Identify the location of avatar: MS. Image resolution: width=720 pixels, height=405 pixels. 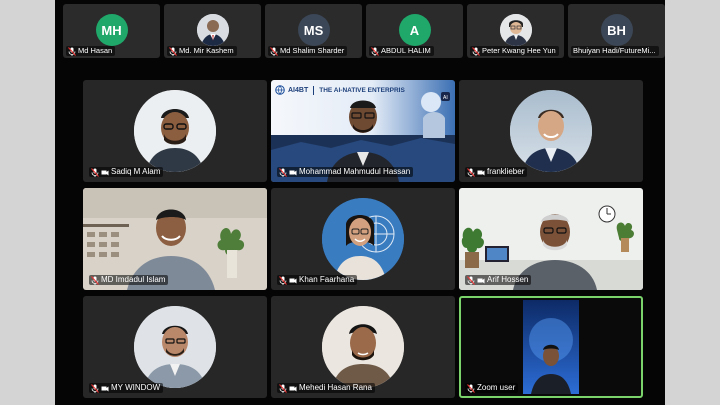
(313, 30).